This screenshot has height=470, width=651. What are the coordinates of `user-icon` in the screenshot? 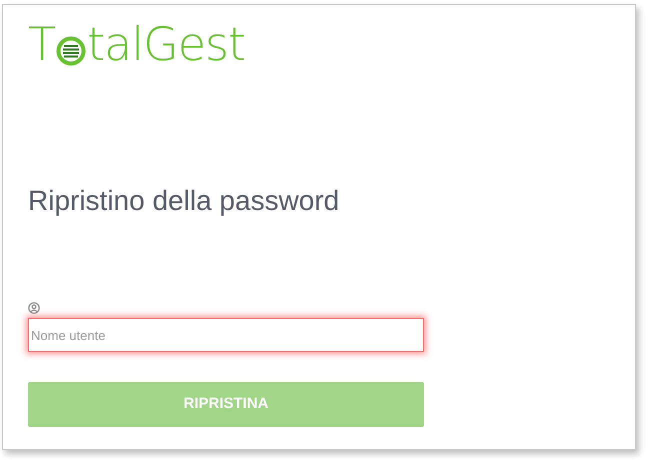 It's located at (34, 308).